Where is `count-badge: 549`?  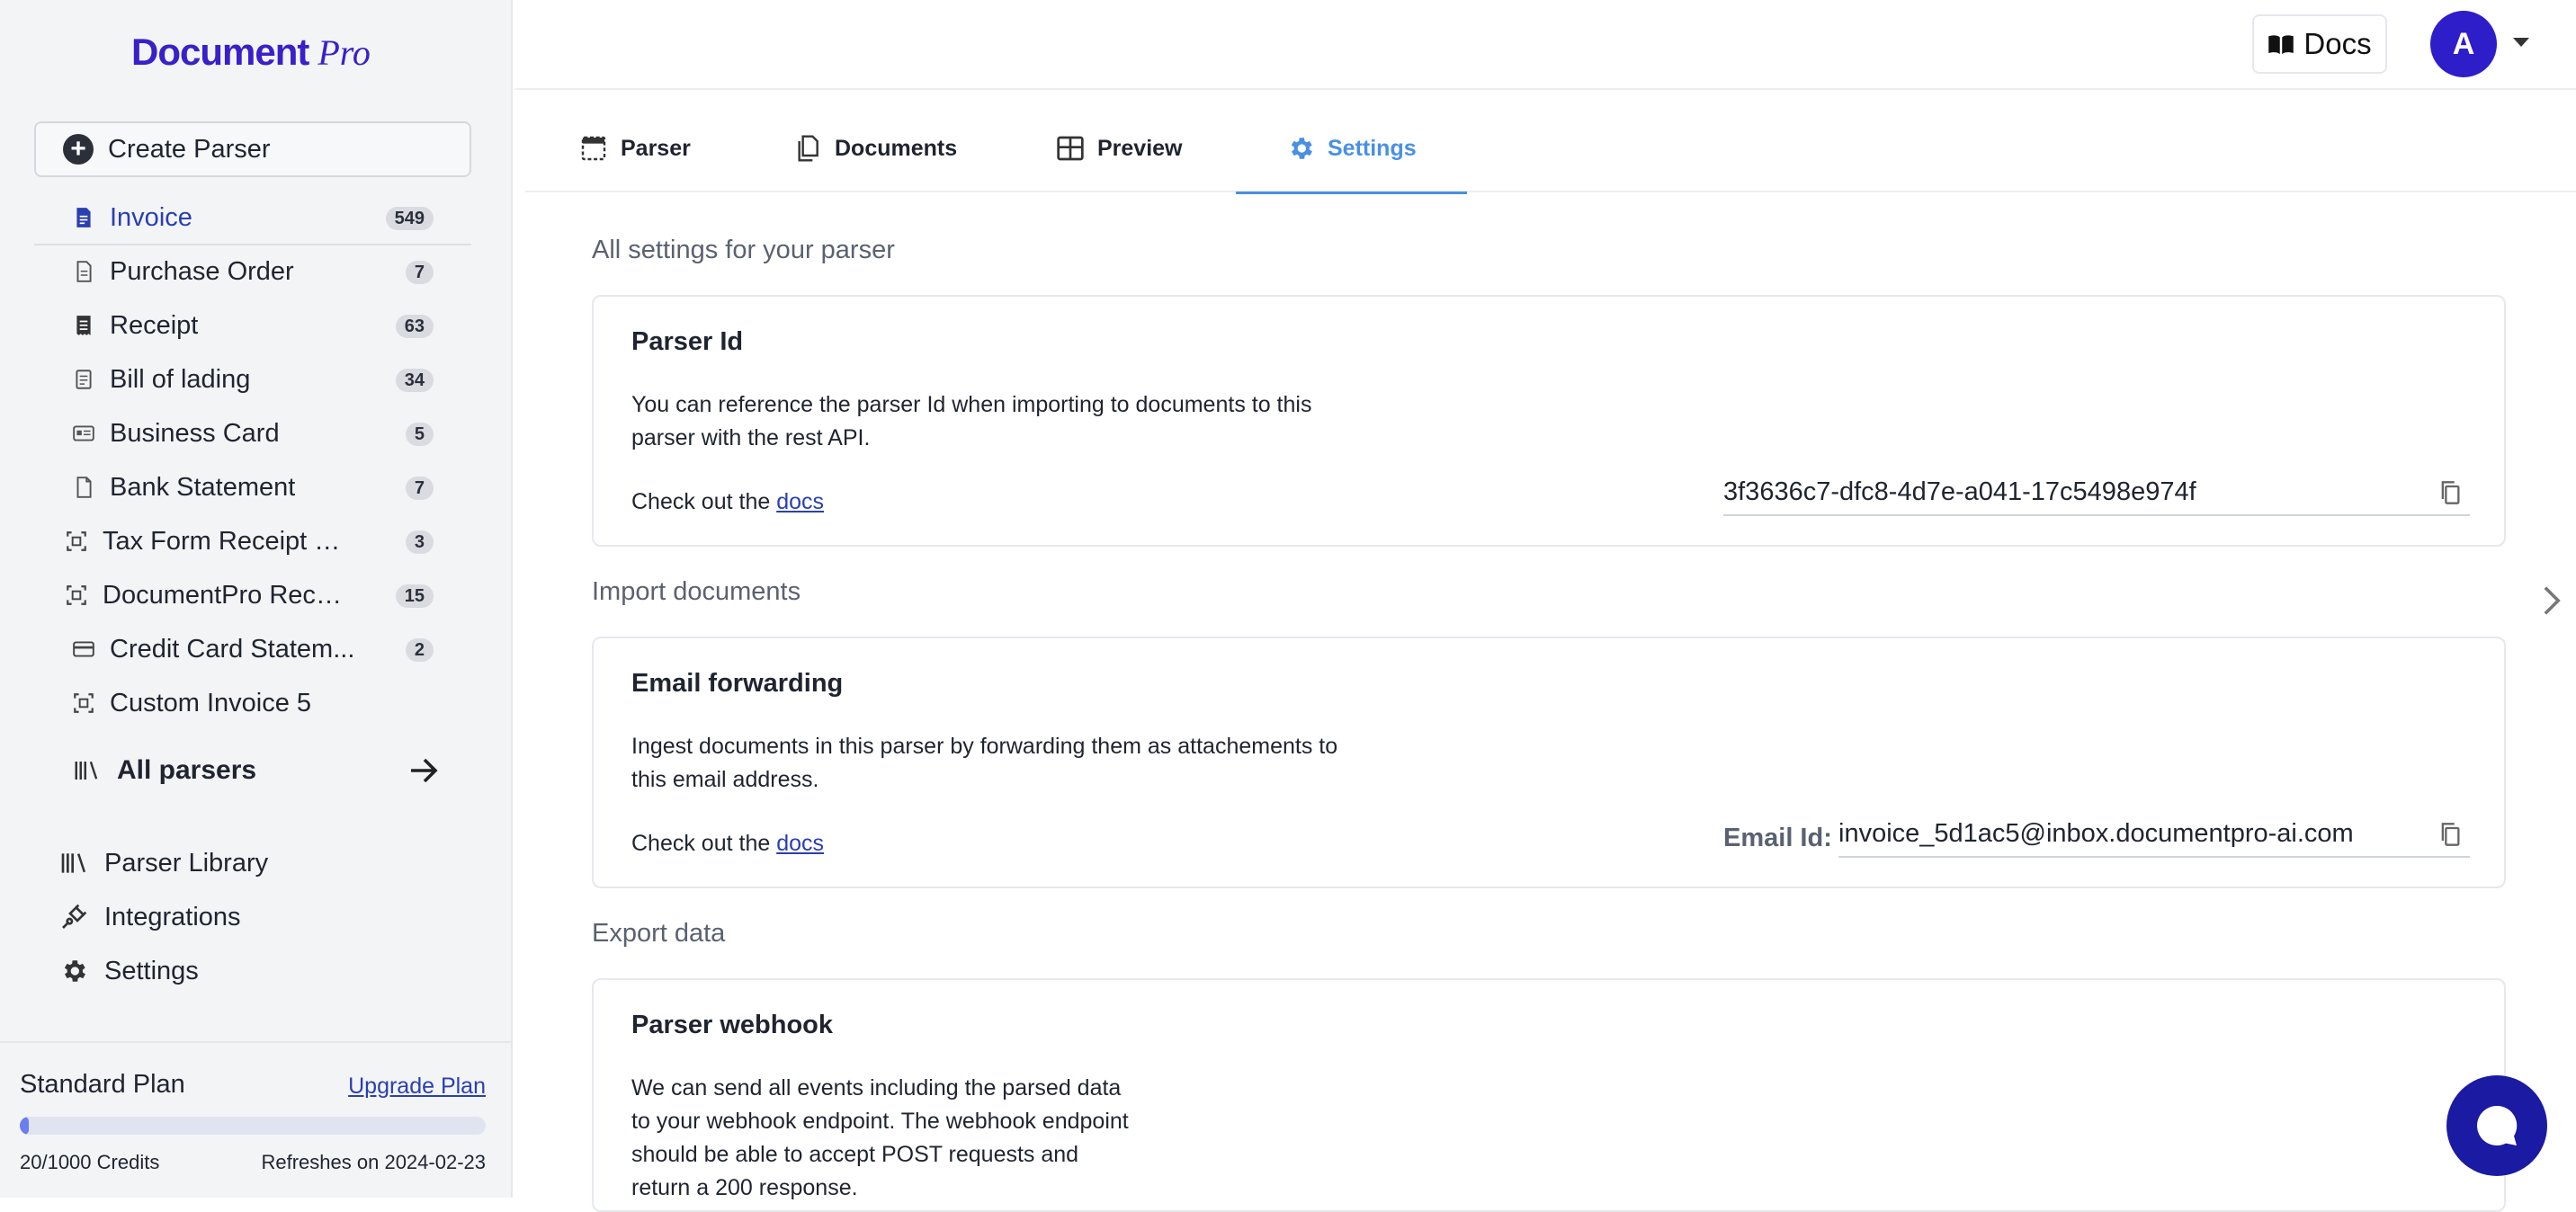 count-badge: 549 is located at coordinates (409, 218).